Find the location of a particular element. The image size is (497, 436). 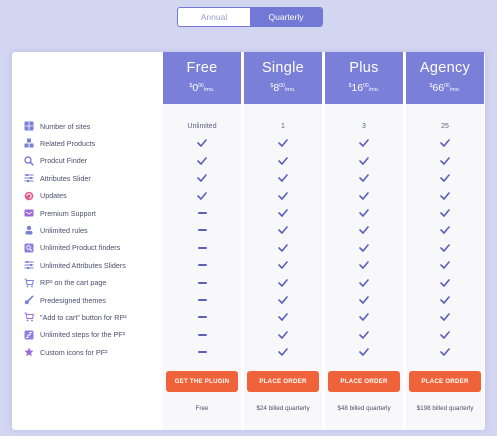

price-amount: 66 is located at coordinates (438, 88).